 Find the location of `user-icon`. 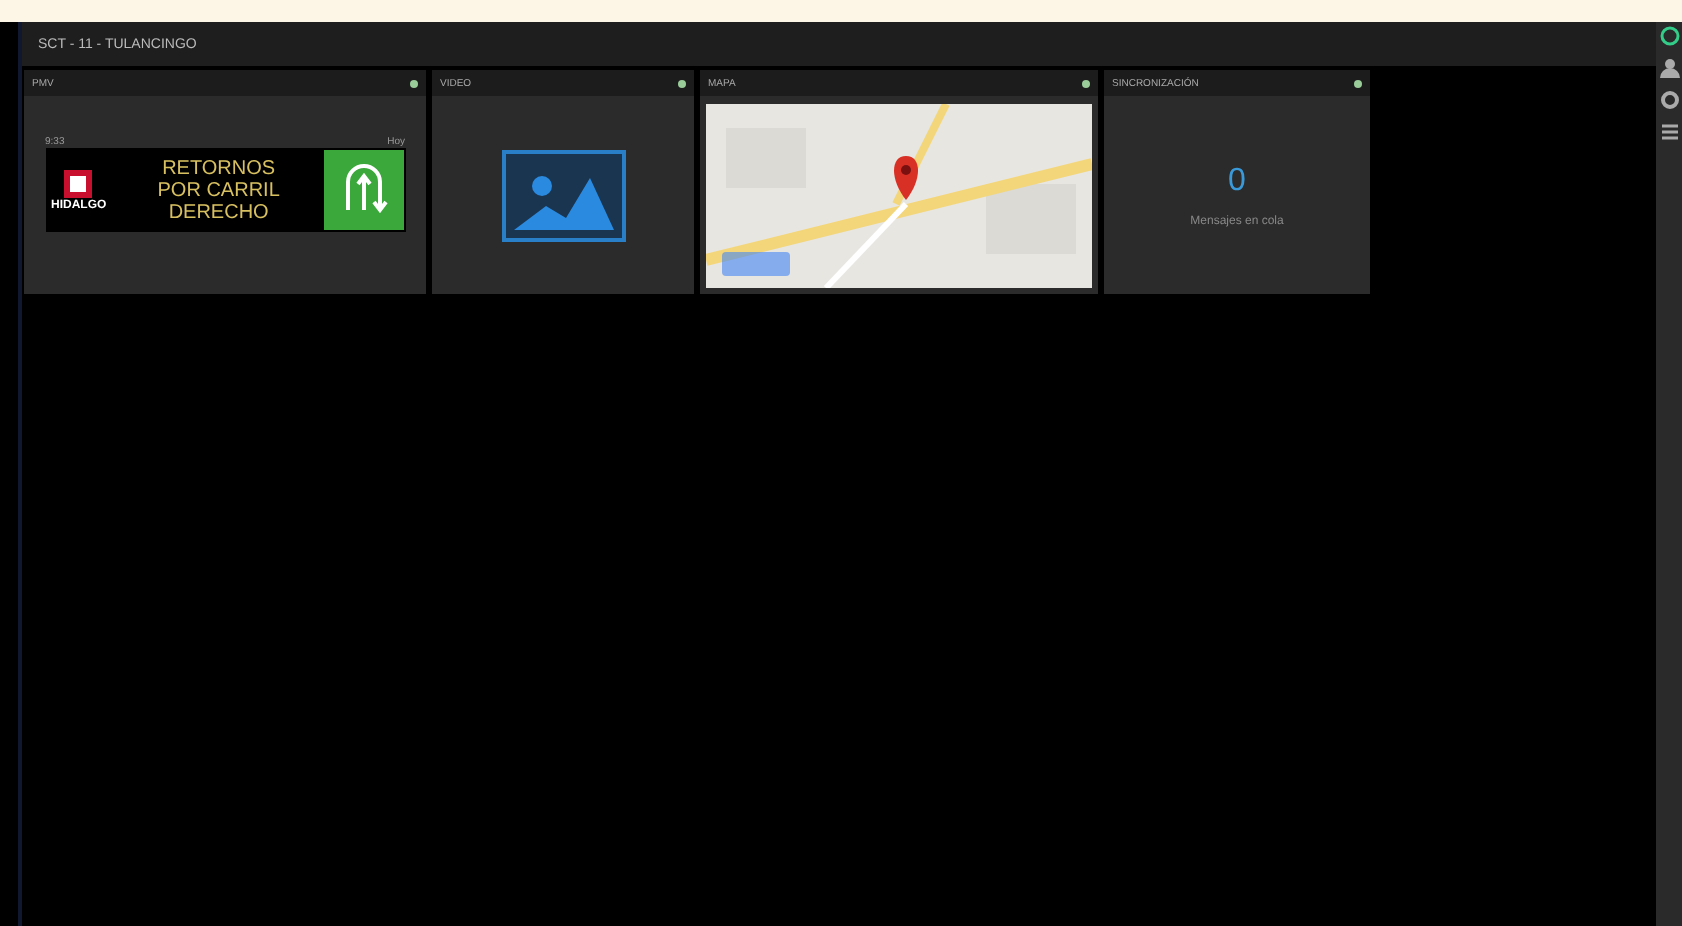

user-icon is located at coordinates (1669, 68).